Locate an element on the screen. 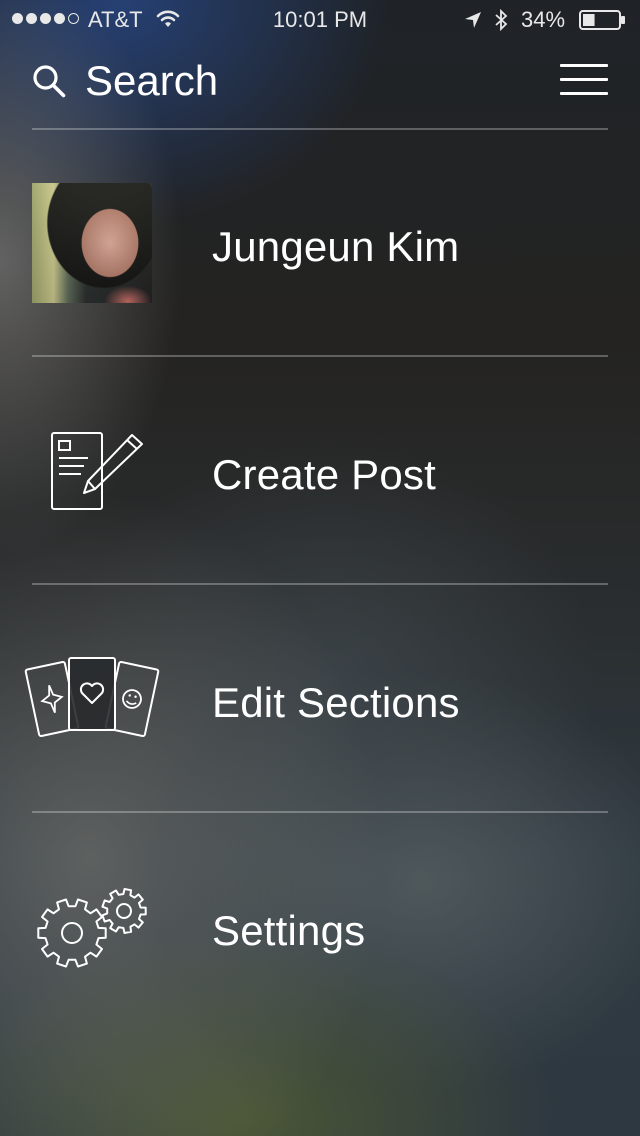 Image resolution: width=640 pixels, height=1136 pixels. create-post-icon is located at coordinates (97, 471).